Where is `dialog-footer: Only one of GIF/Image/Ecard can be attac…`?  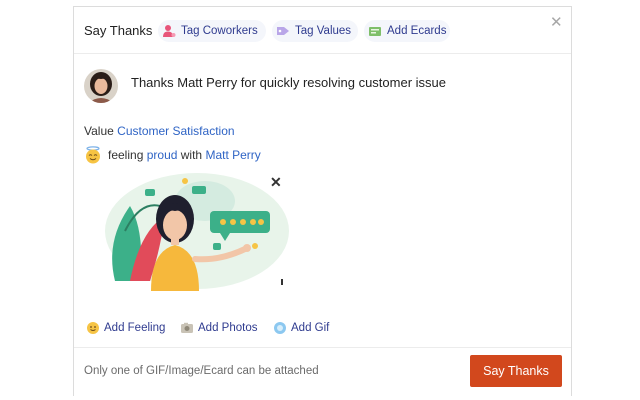
dialog-footer: Only one of GIF/Image/Ecard can be attac… is located at coordinates (322, 371).